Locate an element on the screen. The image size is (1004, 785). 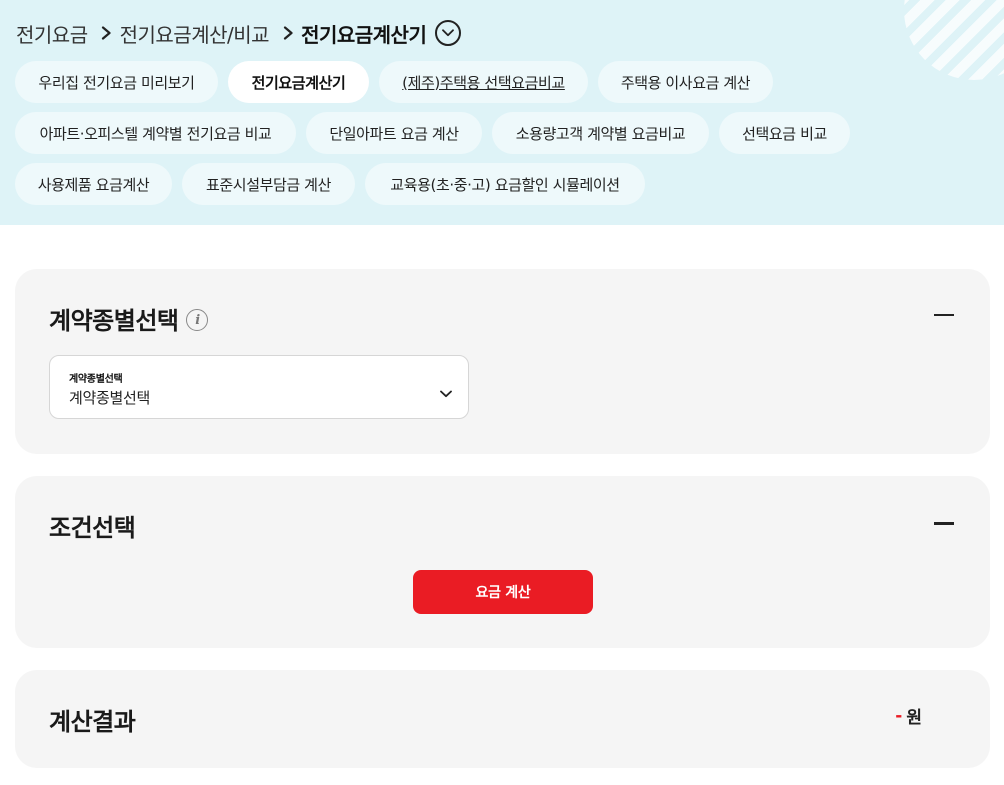
tab-selective-fee: 선택요금 비교 is located at coordinates (784, 133).